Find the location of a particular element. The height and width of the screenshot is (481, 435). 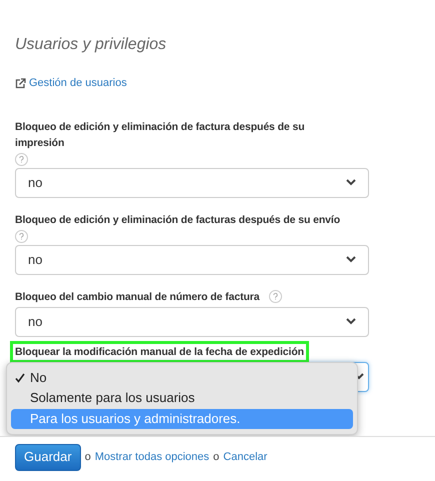

show-all-link: Mostrar todas opciones is located at coordinates (152, 457).